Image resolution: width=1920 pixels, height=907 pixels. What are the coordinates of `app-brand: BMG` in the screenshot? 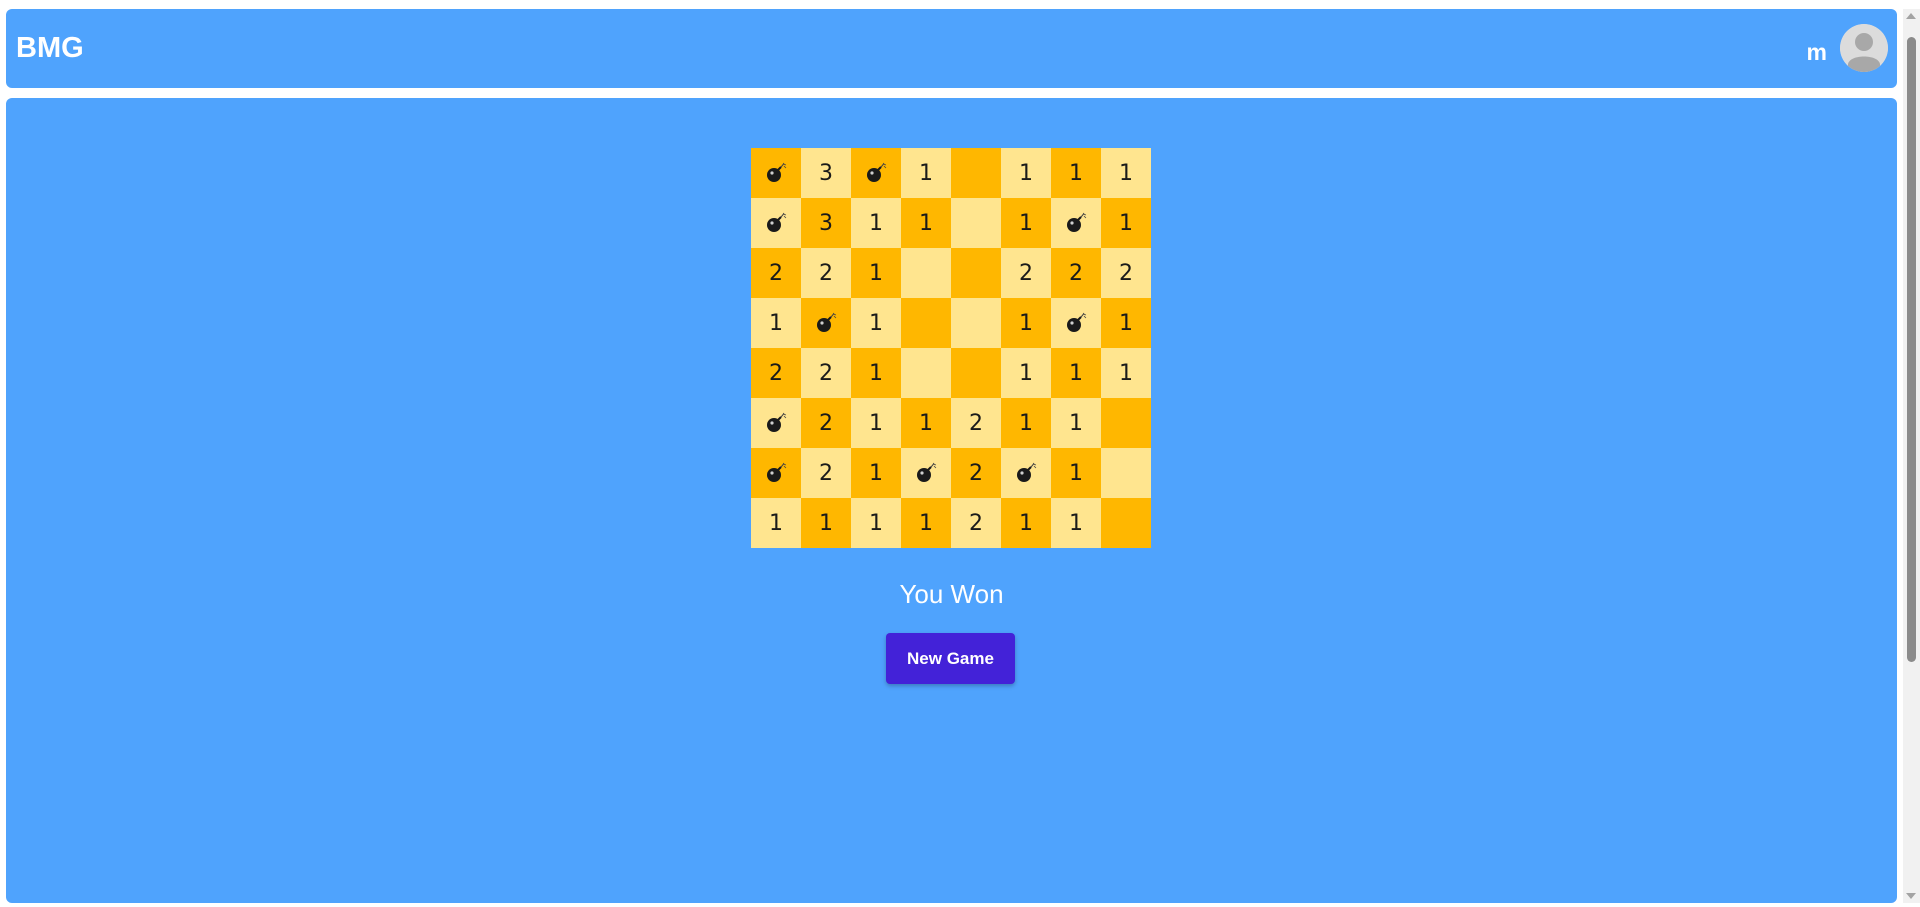 It's located at (50, 48).